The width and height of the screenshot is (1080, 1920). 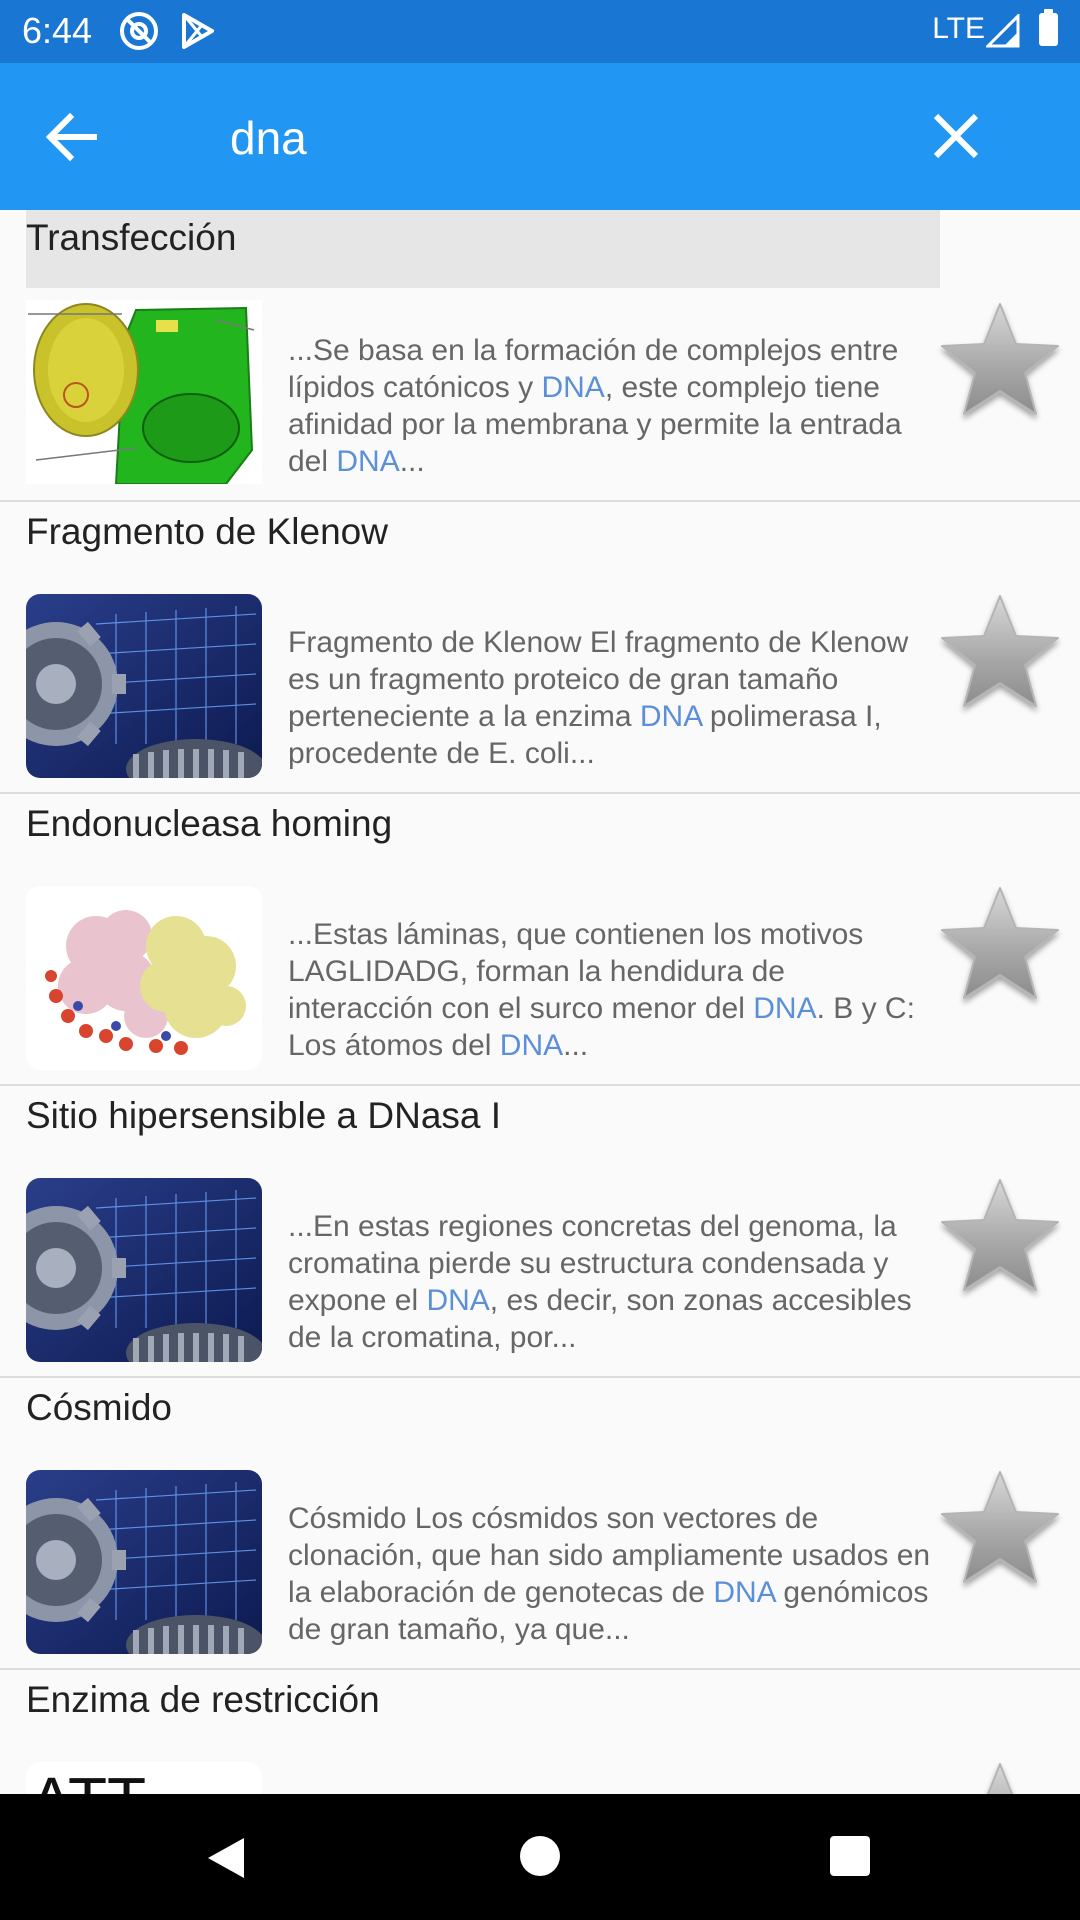 I want to click on navigation-bar, so click(x=540, y=1857).